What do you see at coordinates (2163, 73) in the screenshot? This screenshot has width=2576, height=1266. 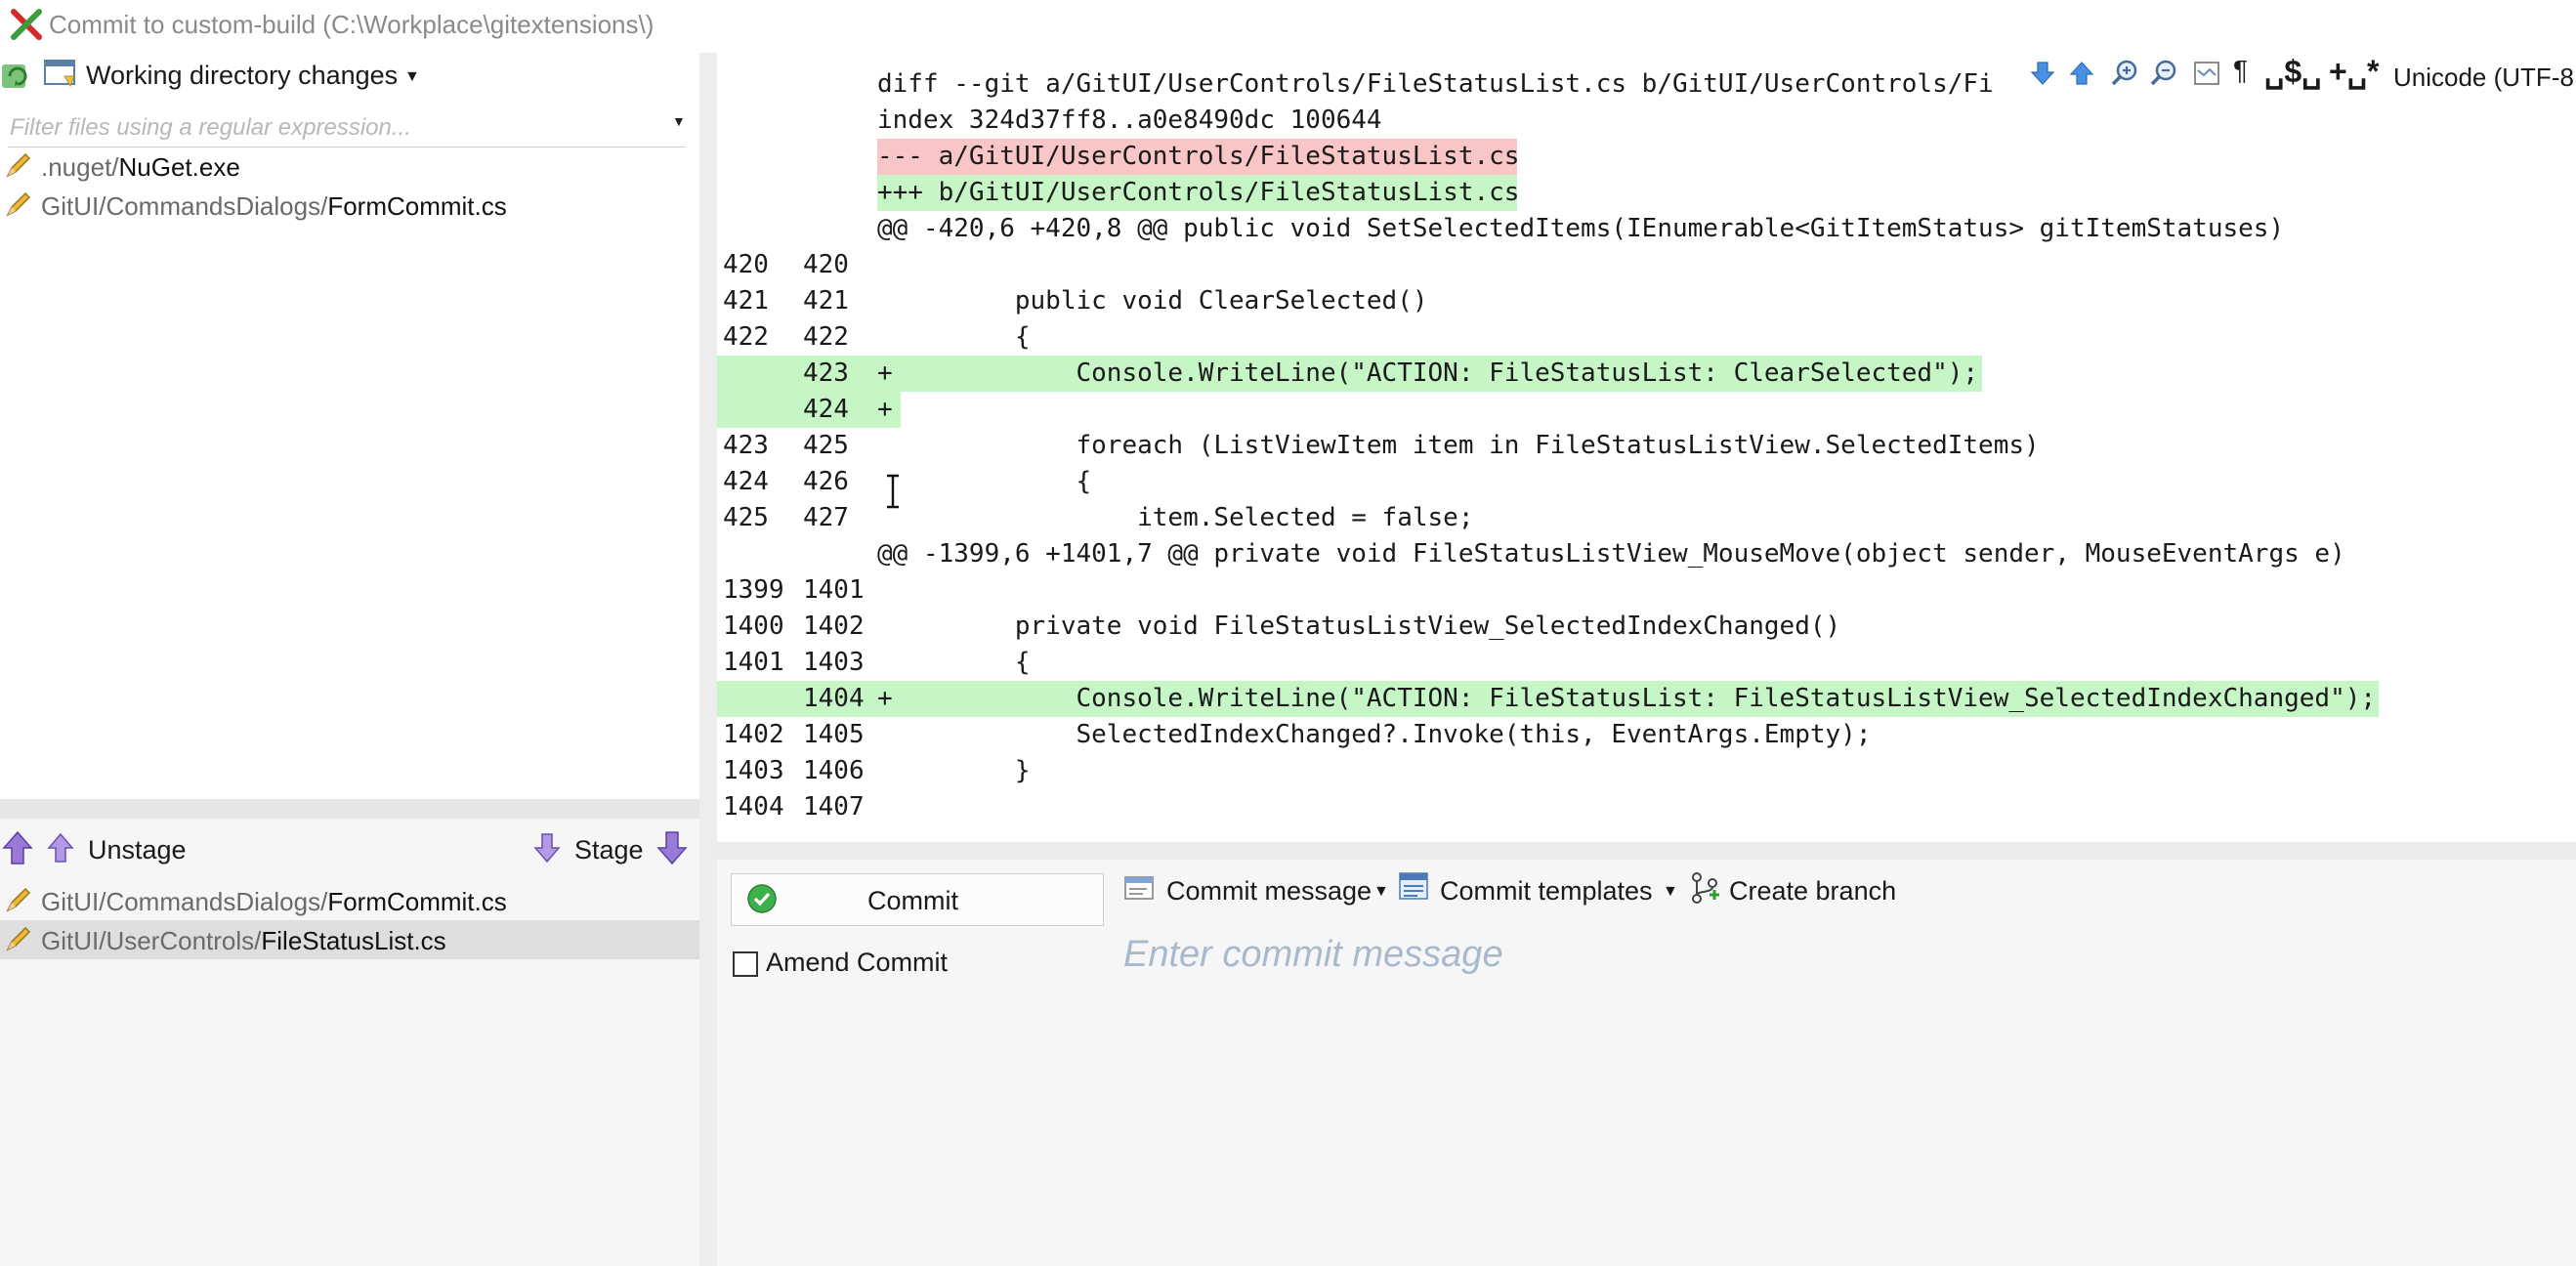 I see `zoom-out-icon` at bounding box center [2163, 73].